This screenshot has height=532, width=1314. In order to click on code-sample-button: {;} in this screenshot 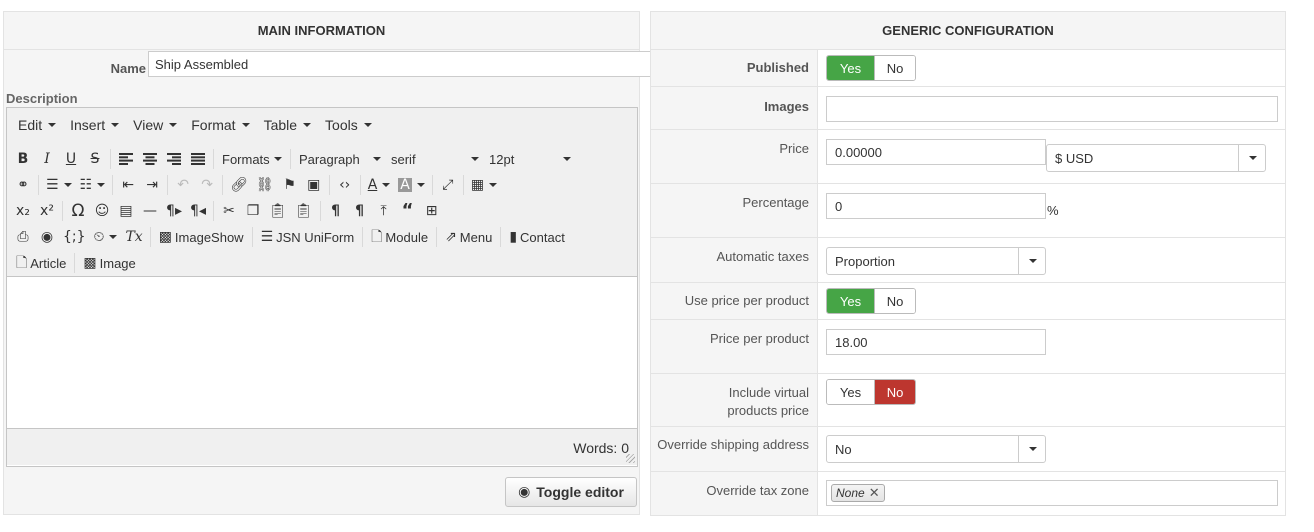, I will do `click(74, 237)`.